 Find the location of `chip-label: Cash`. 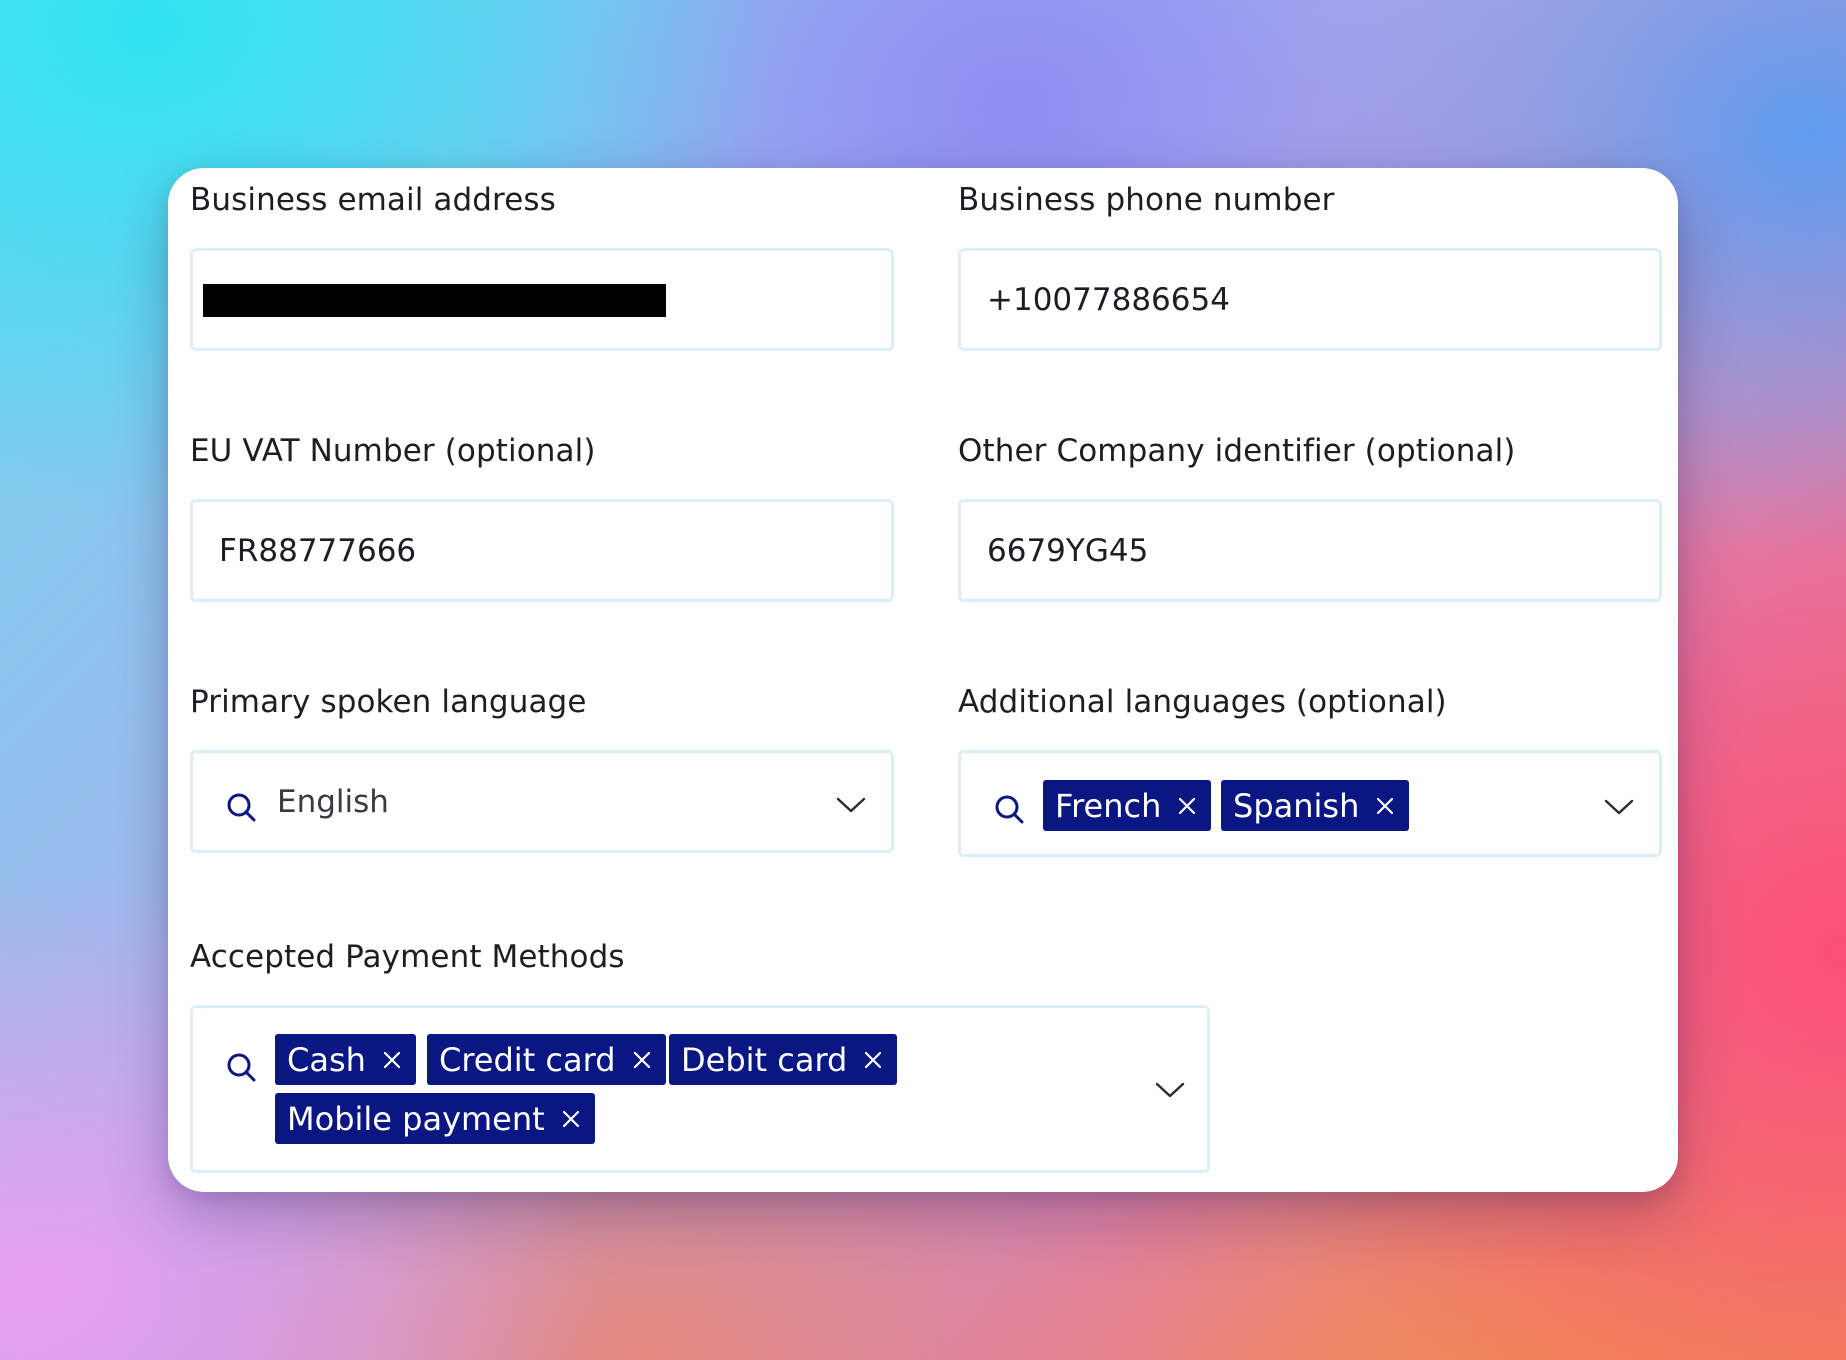

chip-label: Cash is located at coordinates (326, 1059).